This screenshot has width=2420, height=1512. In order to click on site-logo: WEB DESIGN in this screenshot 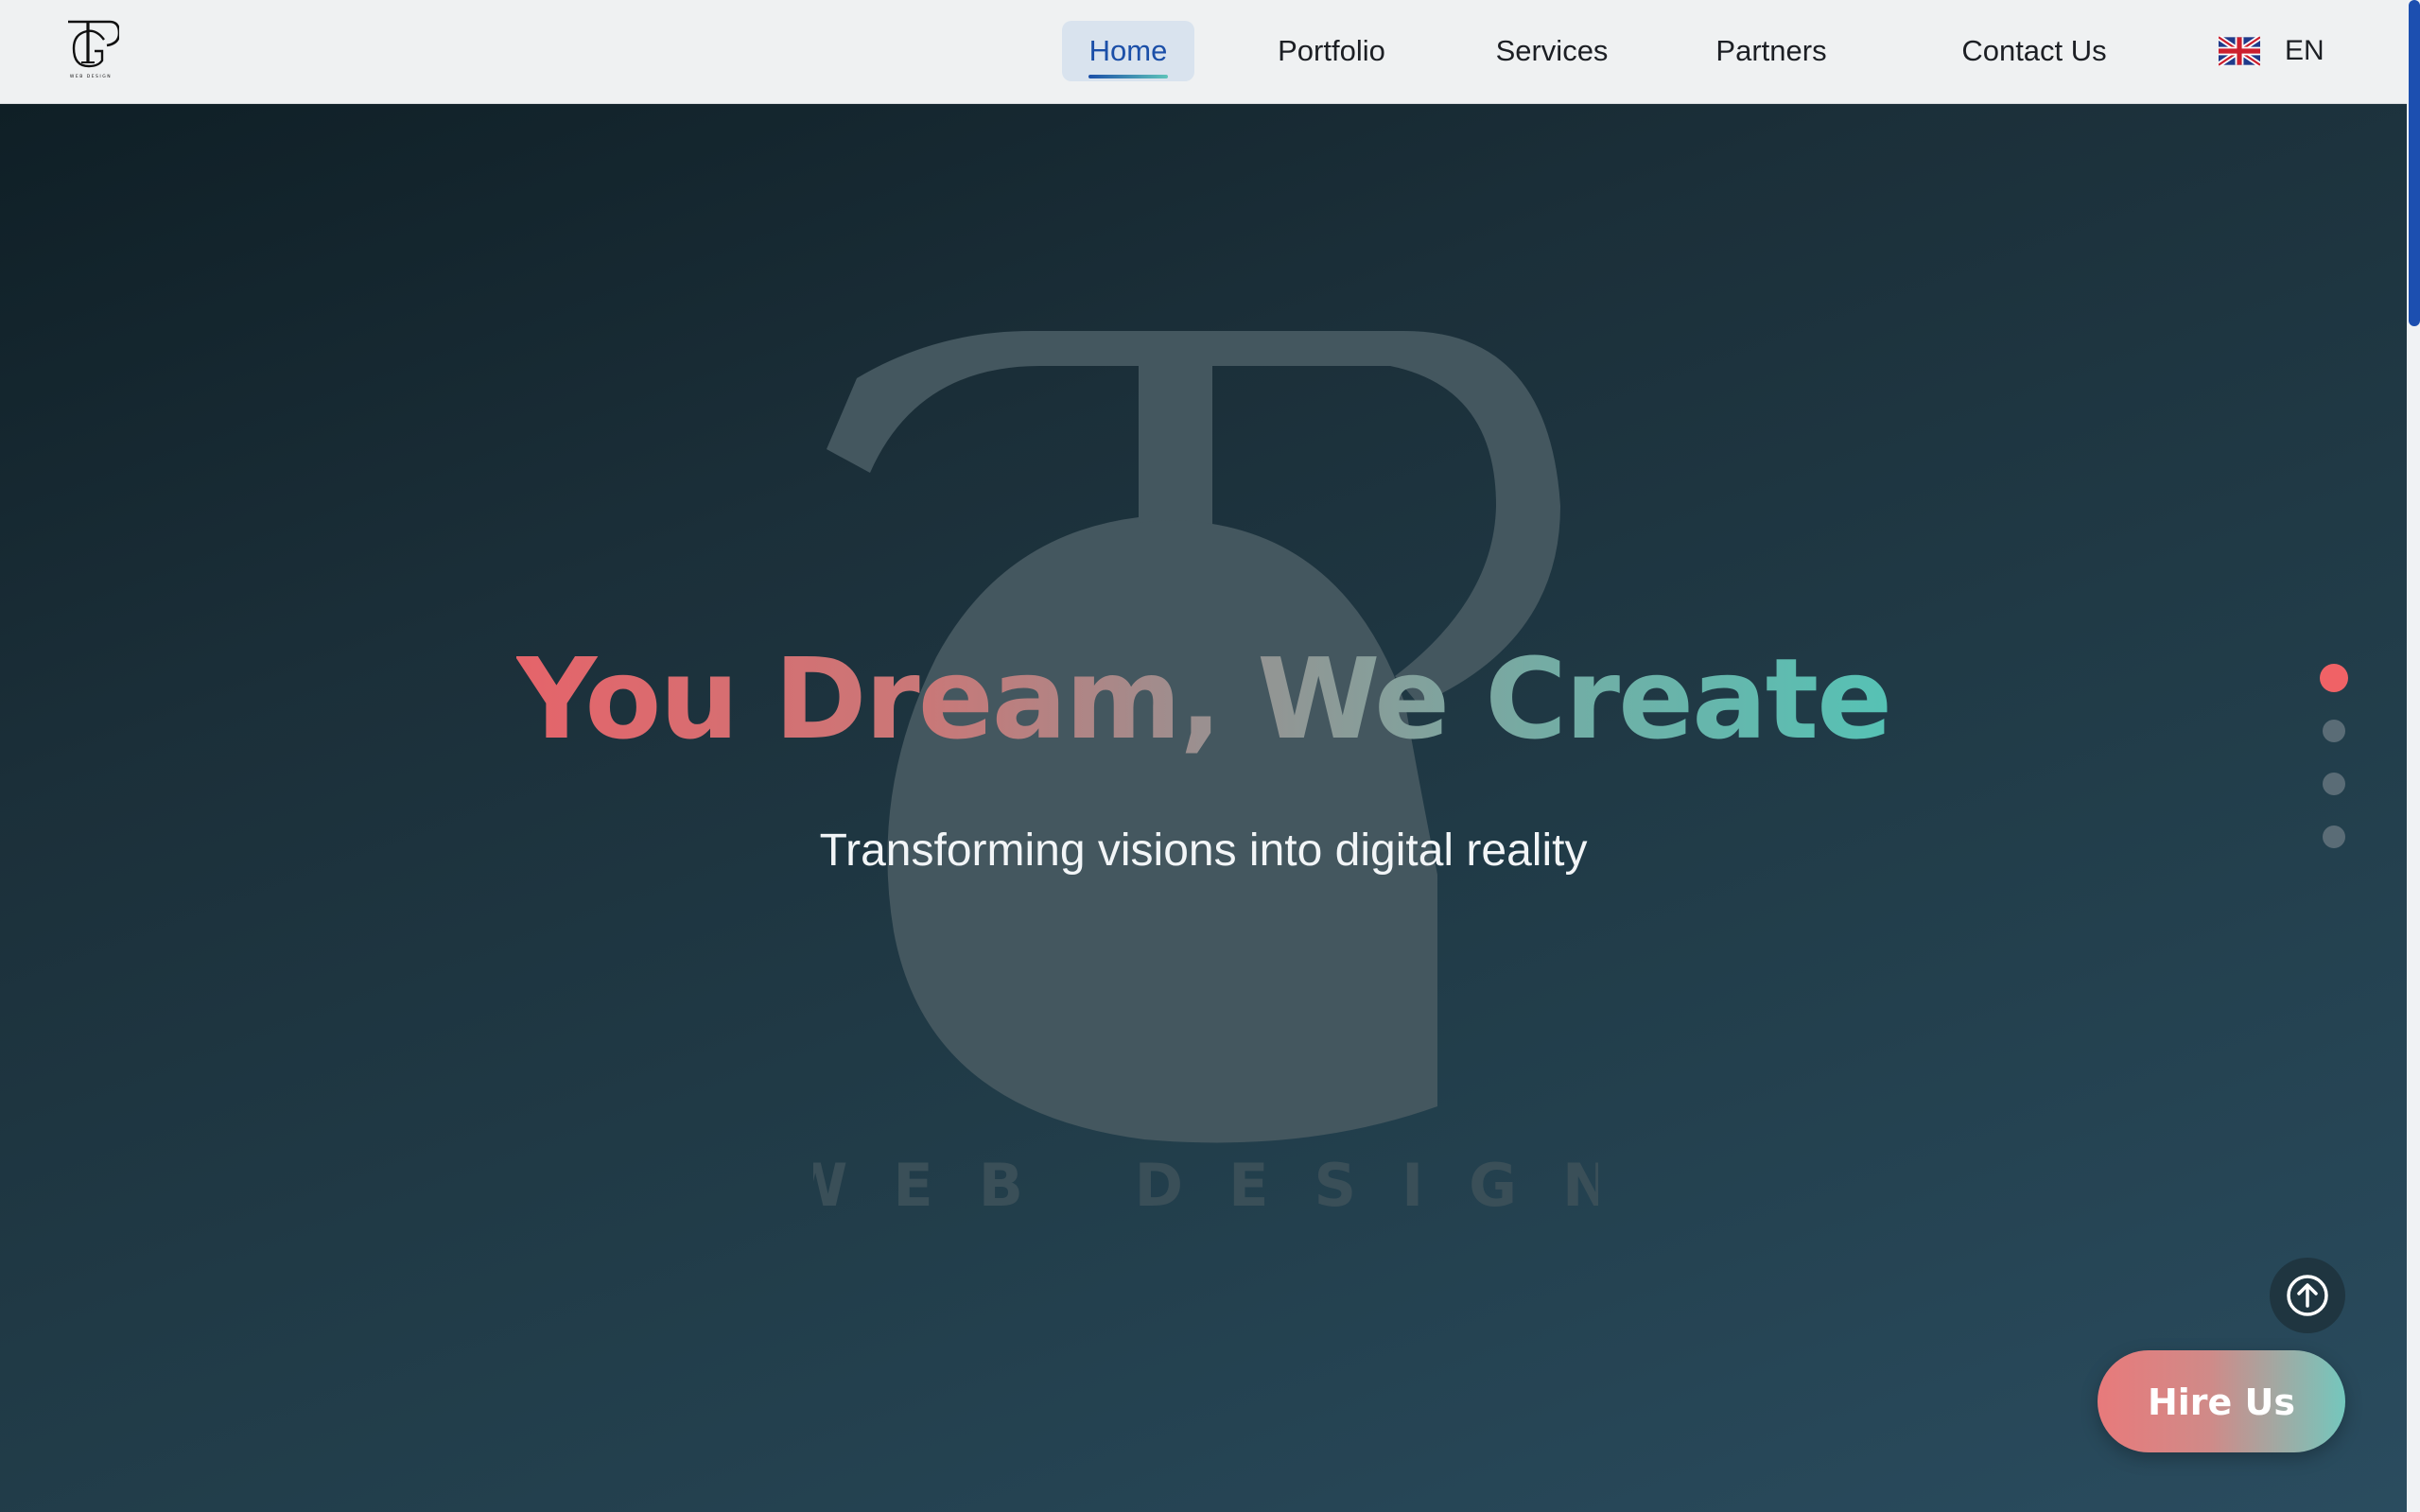, I will do `click(91, 49)`.